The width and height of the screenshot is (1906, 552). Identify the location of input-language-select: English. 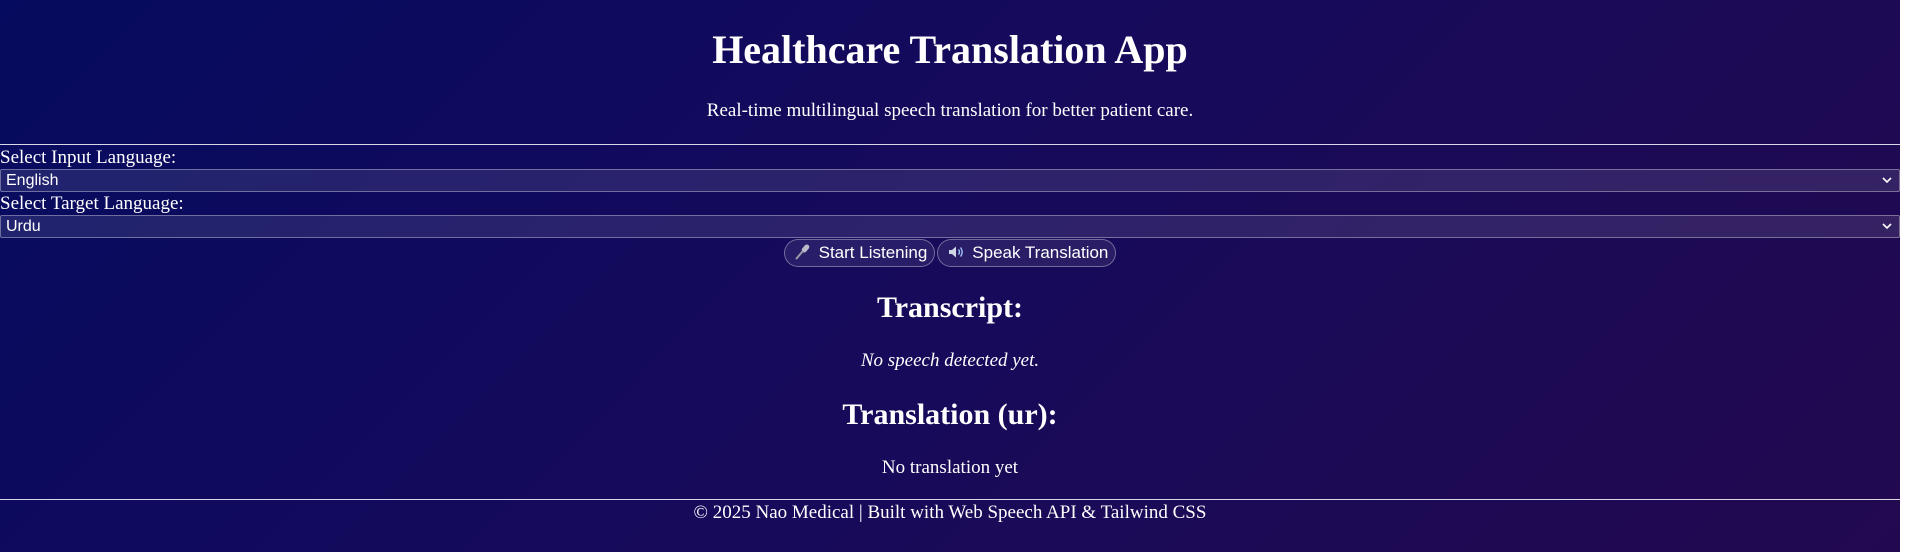
(950, 180).